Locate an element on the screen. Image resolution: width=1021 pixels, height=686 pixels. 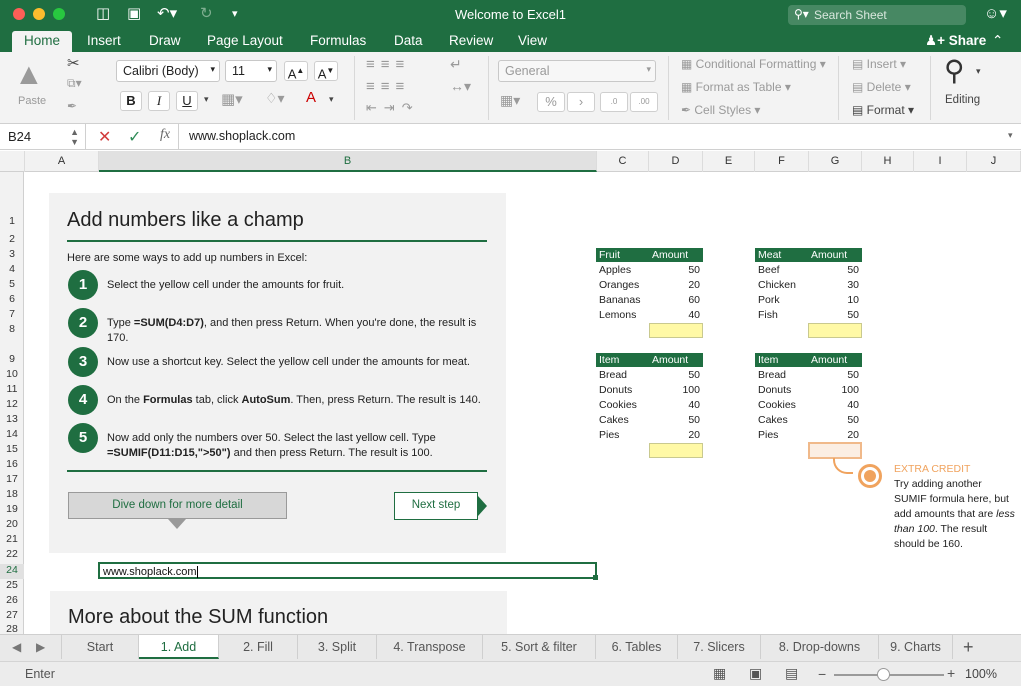
row-header: 21 is located at coordinates (12, 539).